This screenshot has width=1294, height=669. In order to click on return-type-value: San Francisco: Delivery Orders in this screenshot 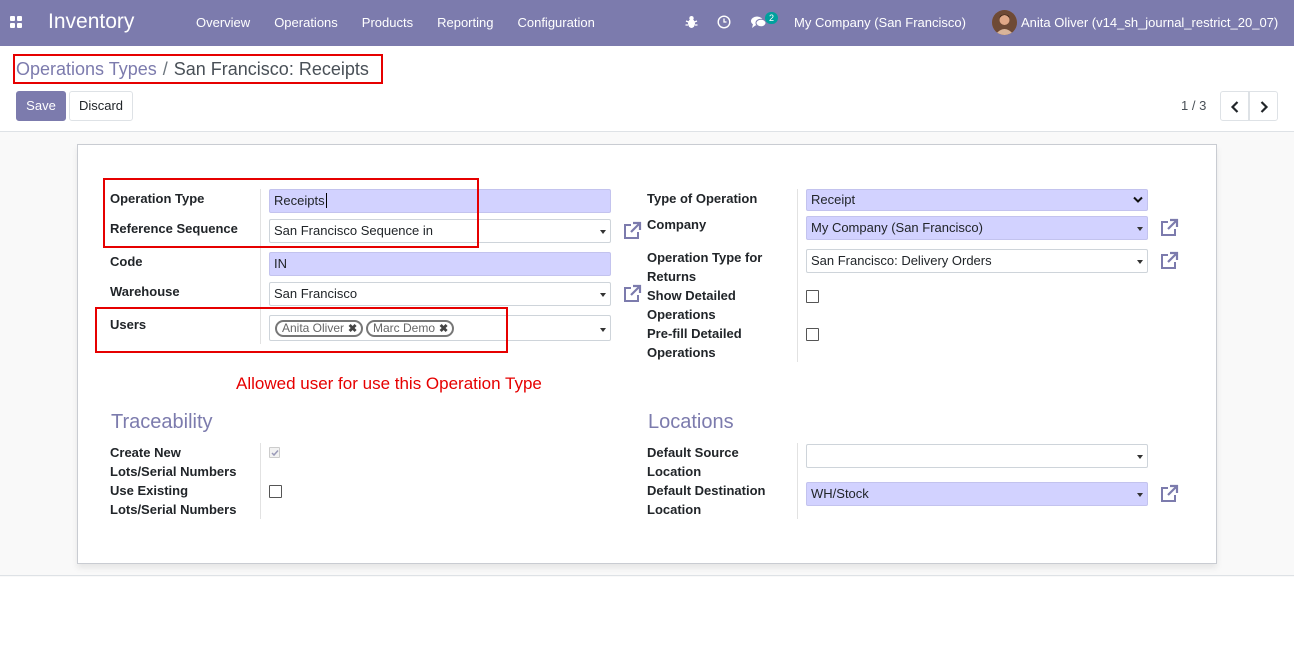, I will do `click(901, 260)`.